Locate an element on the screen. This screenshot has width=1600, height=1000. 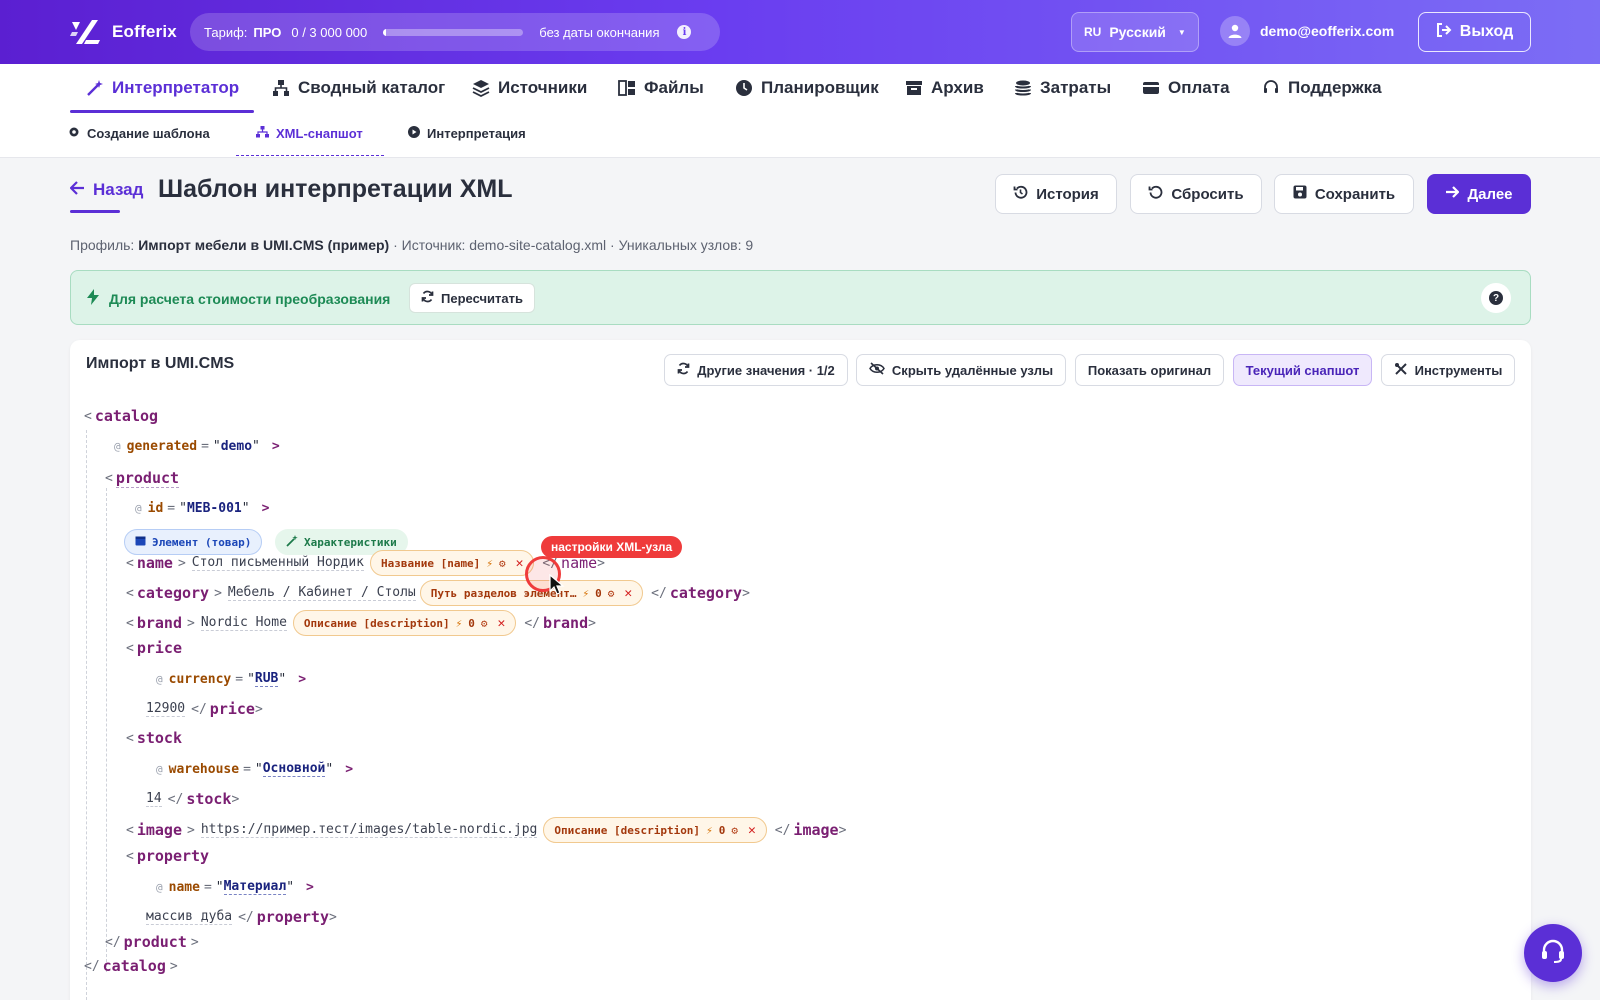
recalculate-button: Пересчитать is located at coordinates (472, 298).